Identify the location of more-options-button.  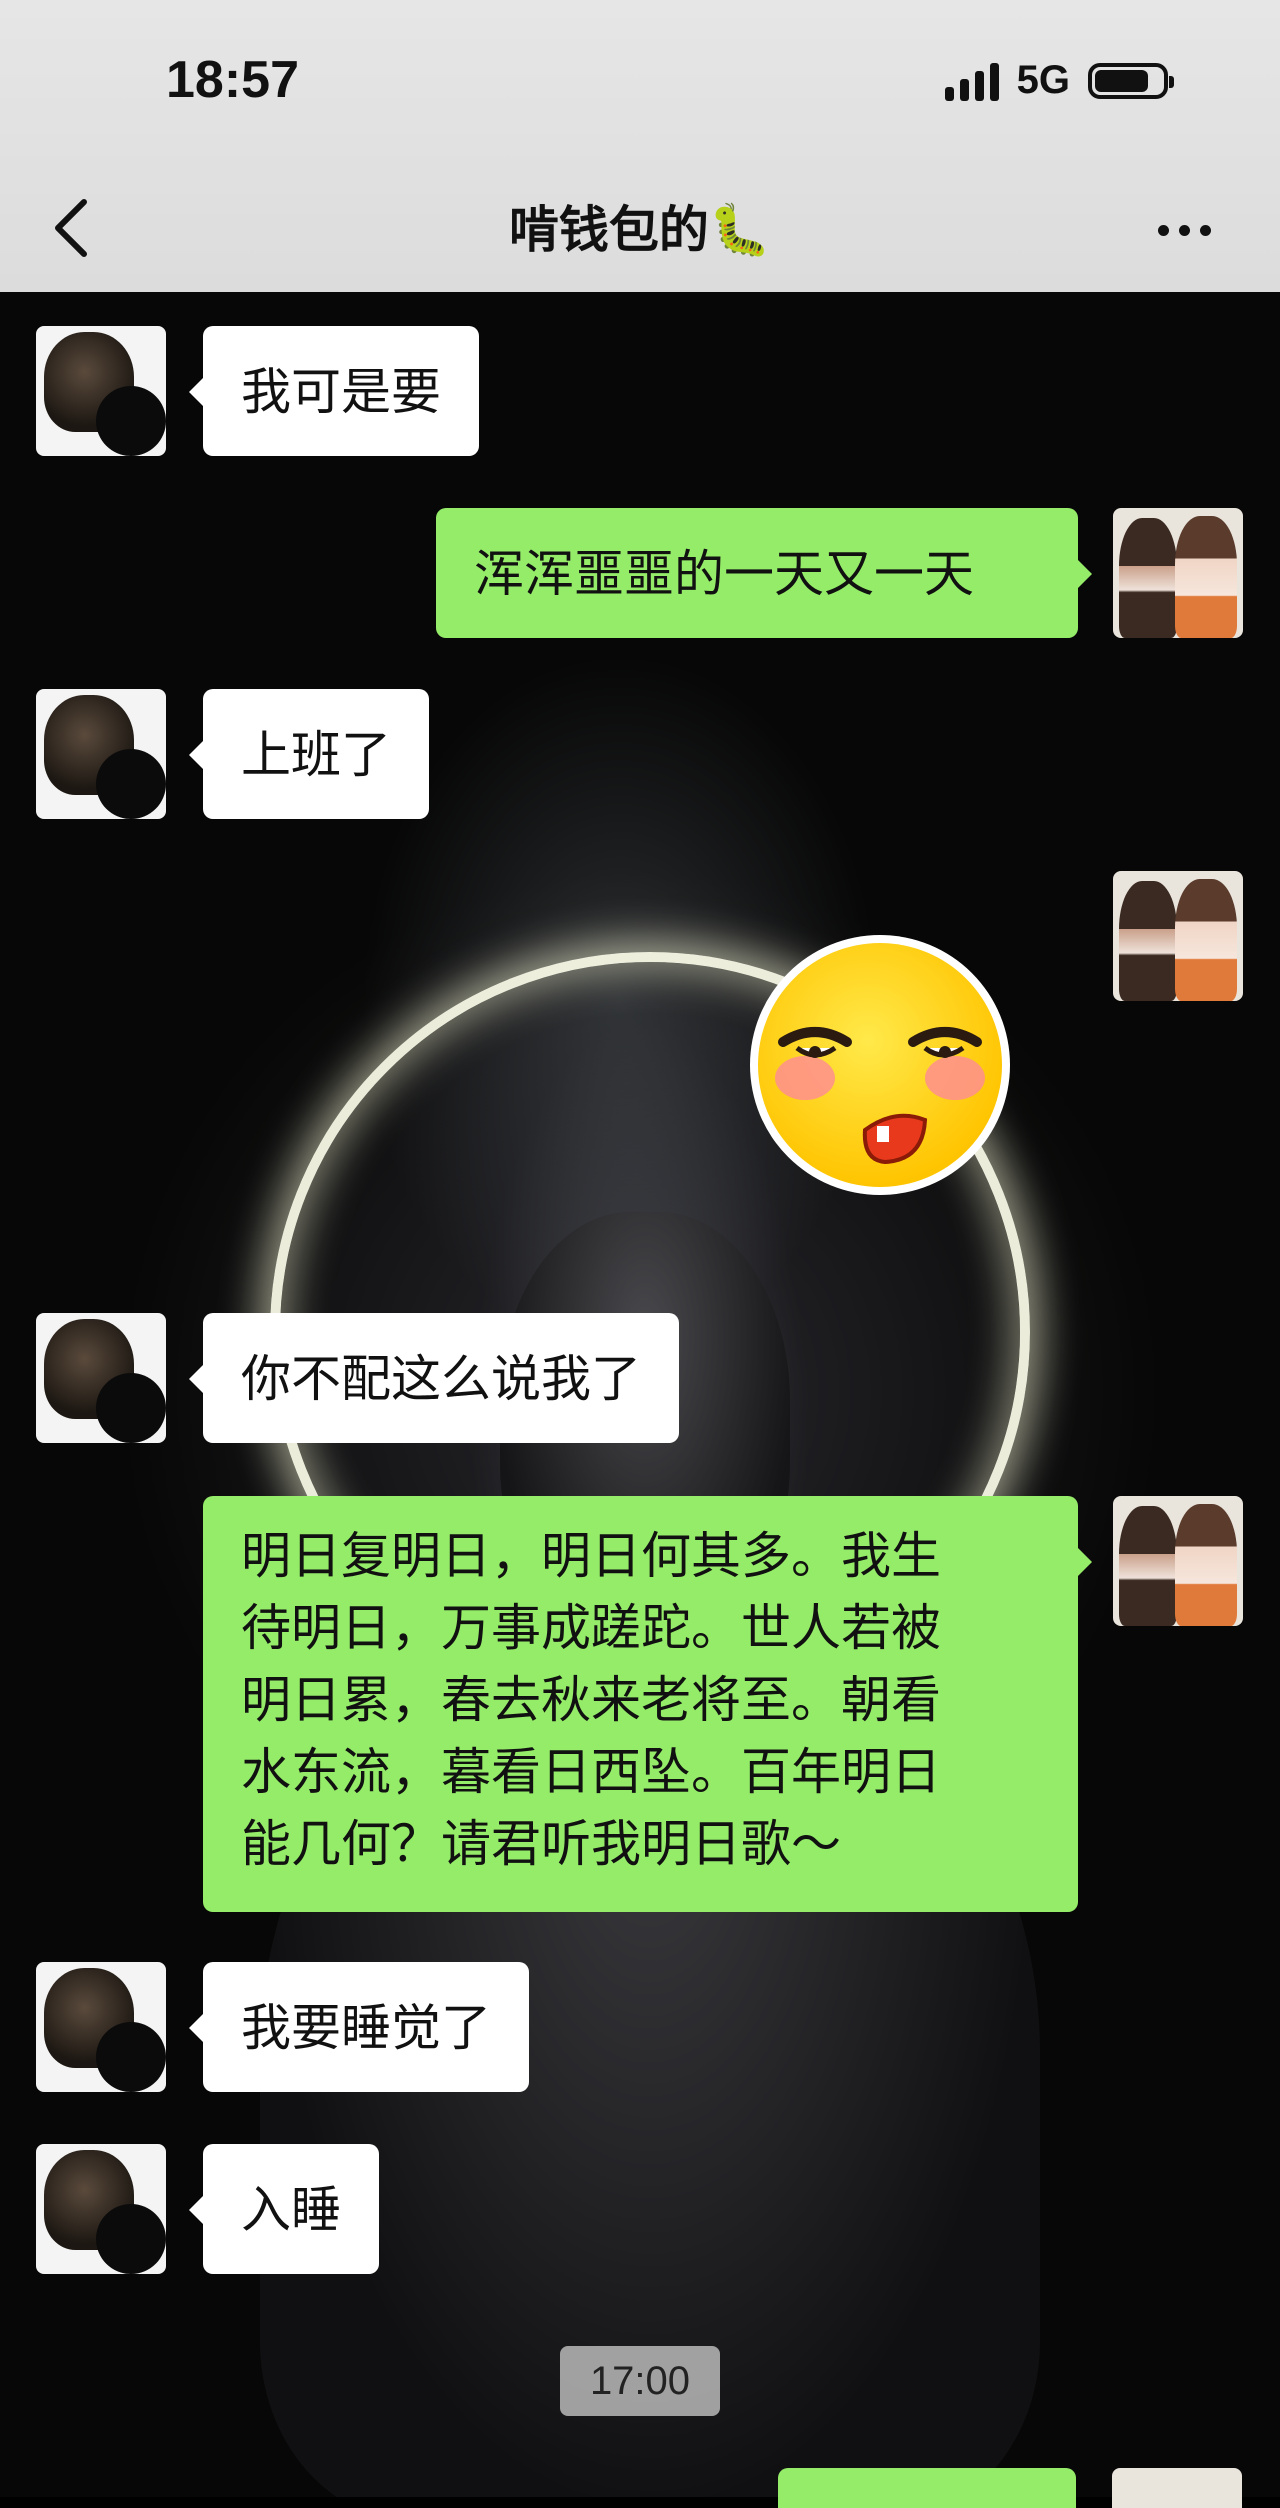
(1184, 230).